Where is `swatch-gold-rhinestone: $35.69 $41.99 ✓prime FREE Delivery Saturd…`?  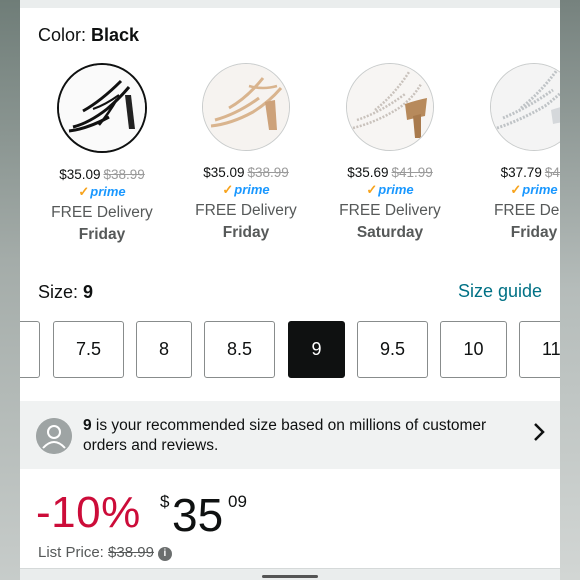
swatch-gold-rhinestone: $35.69 $41.99 ✓prime FREE Delivery Saturd… is located at coordinates (390, 151).